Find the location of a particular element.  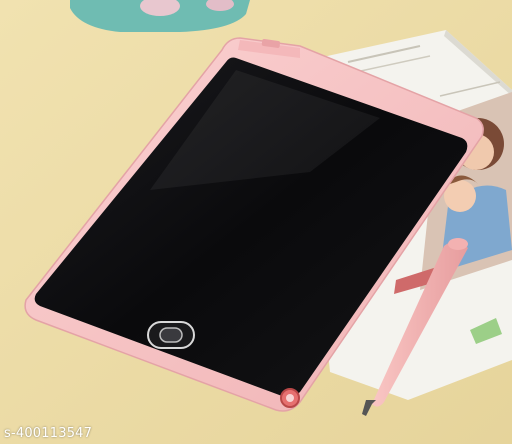

watermark-text: s-400113547 is located at coordinates (48, 433).